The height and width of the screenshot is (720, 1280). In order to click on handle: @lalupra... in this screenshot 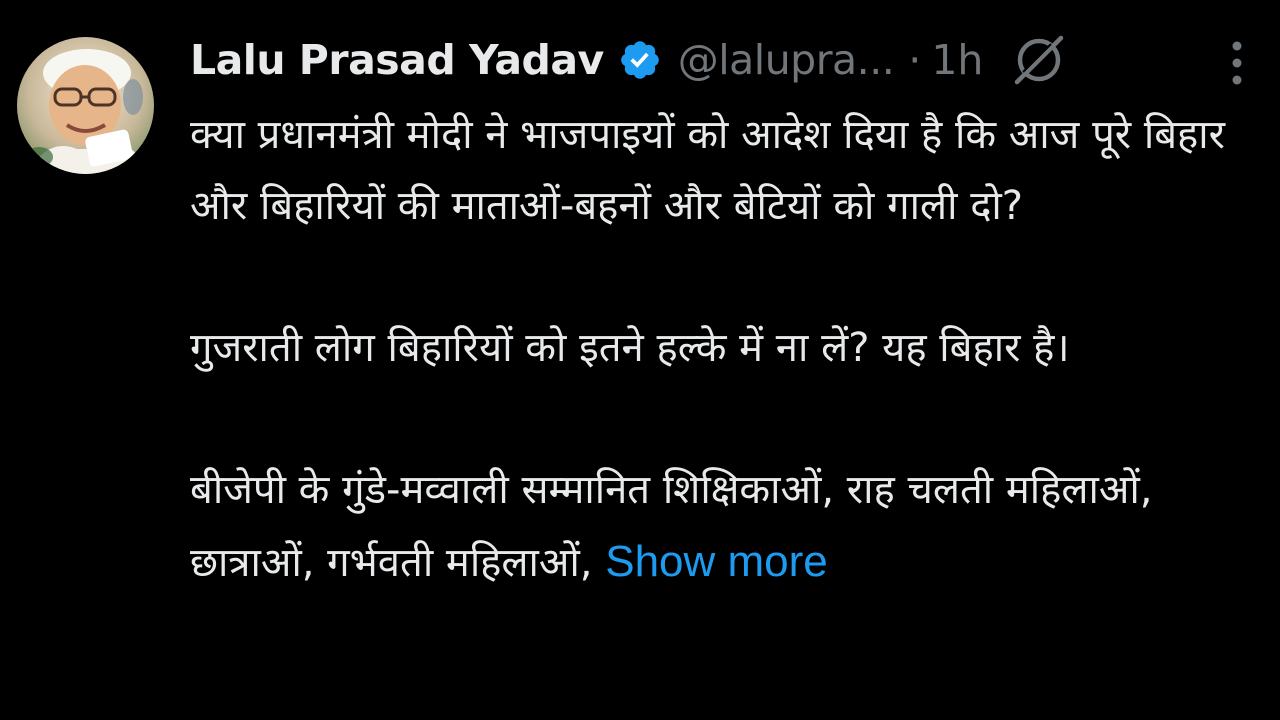, I will do `click(786, 60)`.